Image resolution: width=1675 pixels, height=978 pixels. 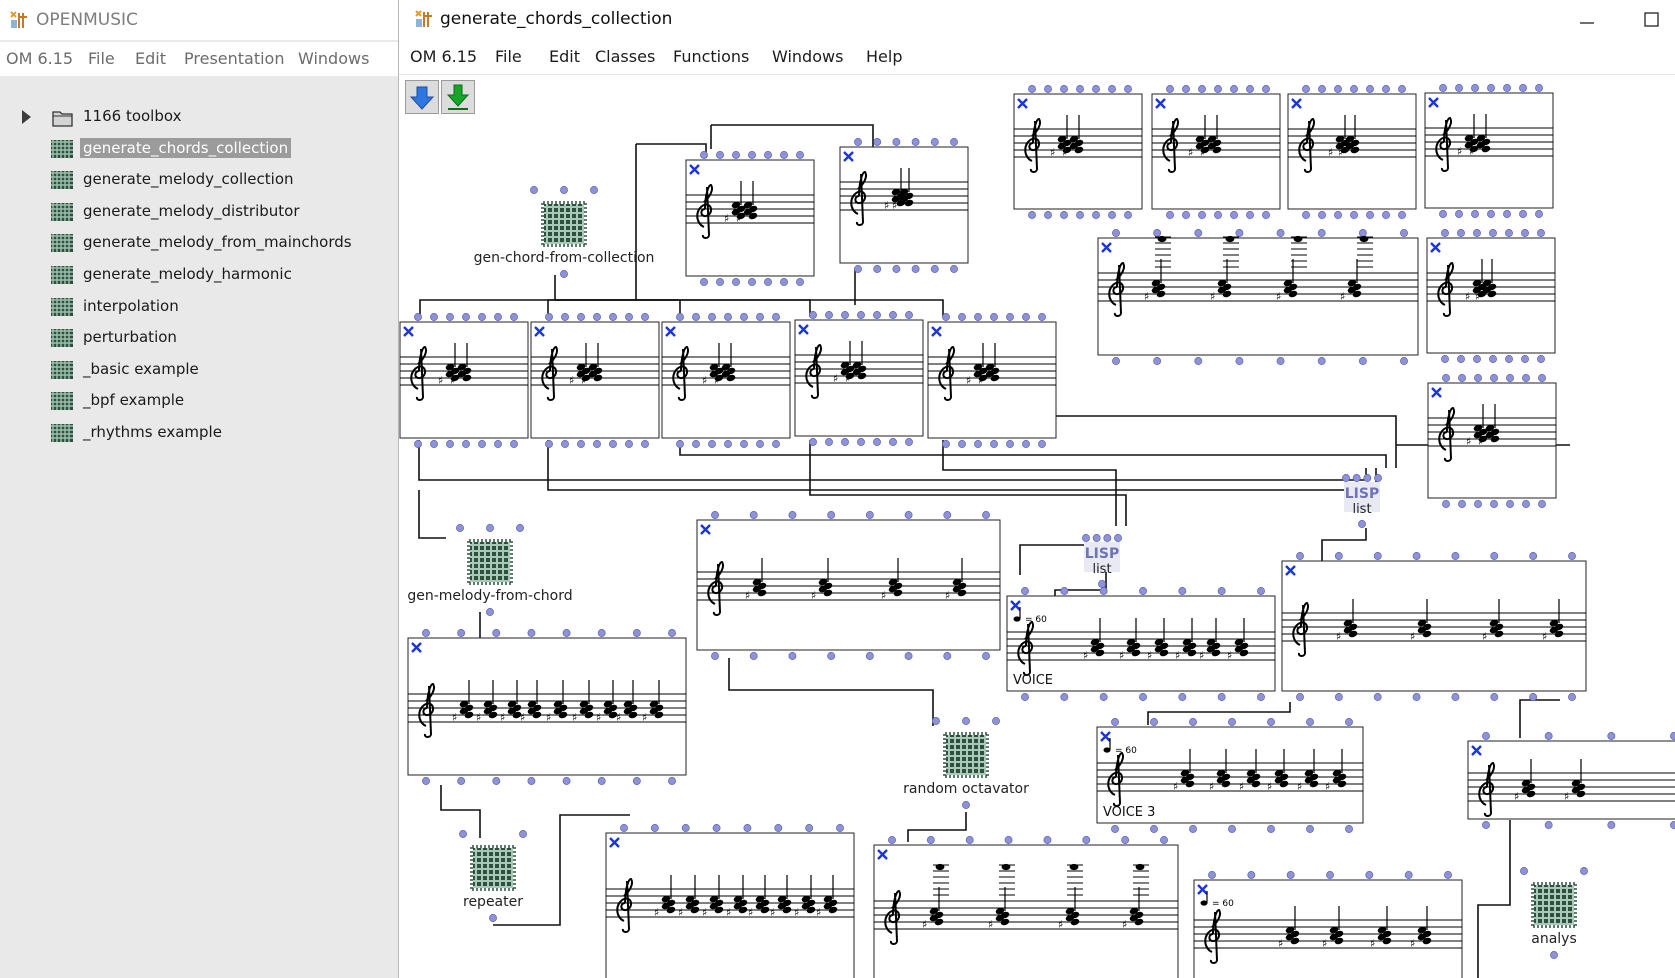 I want to click on chord-seq-box-right: ♯ ♯ ♯ ♯, so click(x=1434, y=626).